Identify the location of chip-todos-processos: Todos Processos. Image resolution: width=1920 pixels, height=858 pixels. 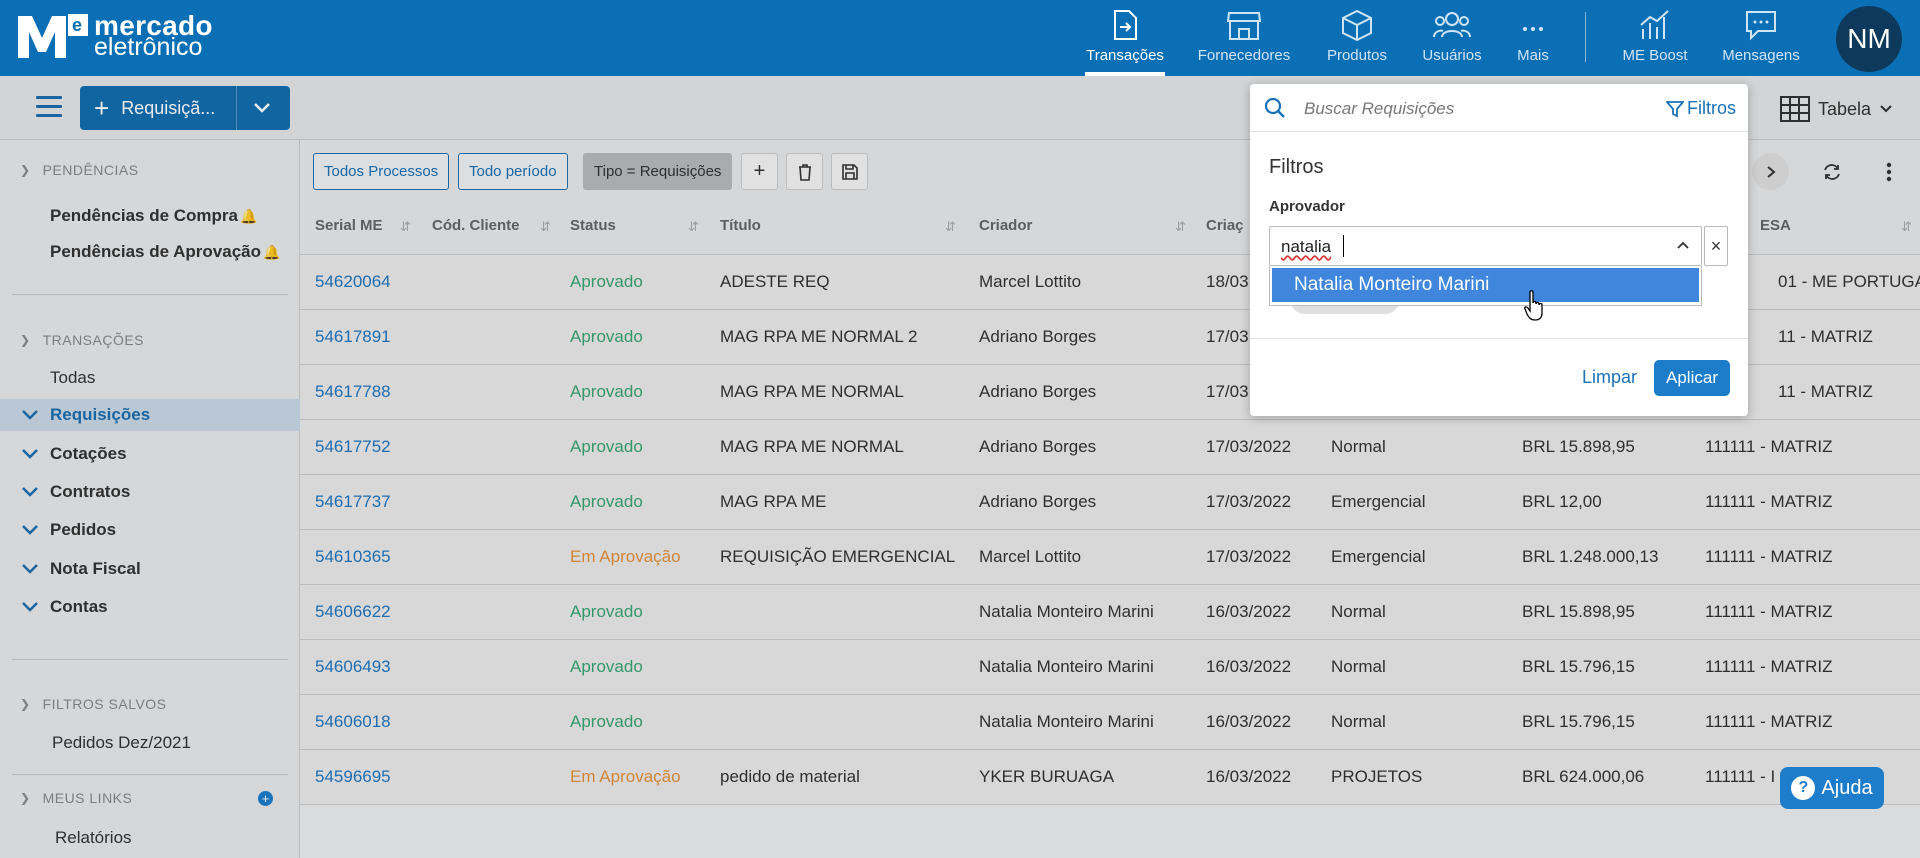
(381, 171).